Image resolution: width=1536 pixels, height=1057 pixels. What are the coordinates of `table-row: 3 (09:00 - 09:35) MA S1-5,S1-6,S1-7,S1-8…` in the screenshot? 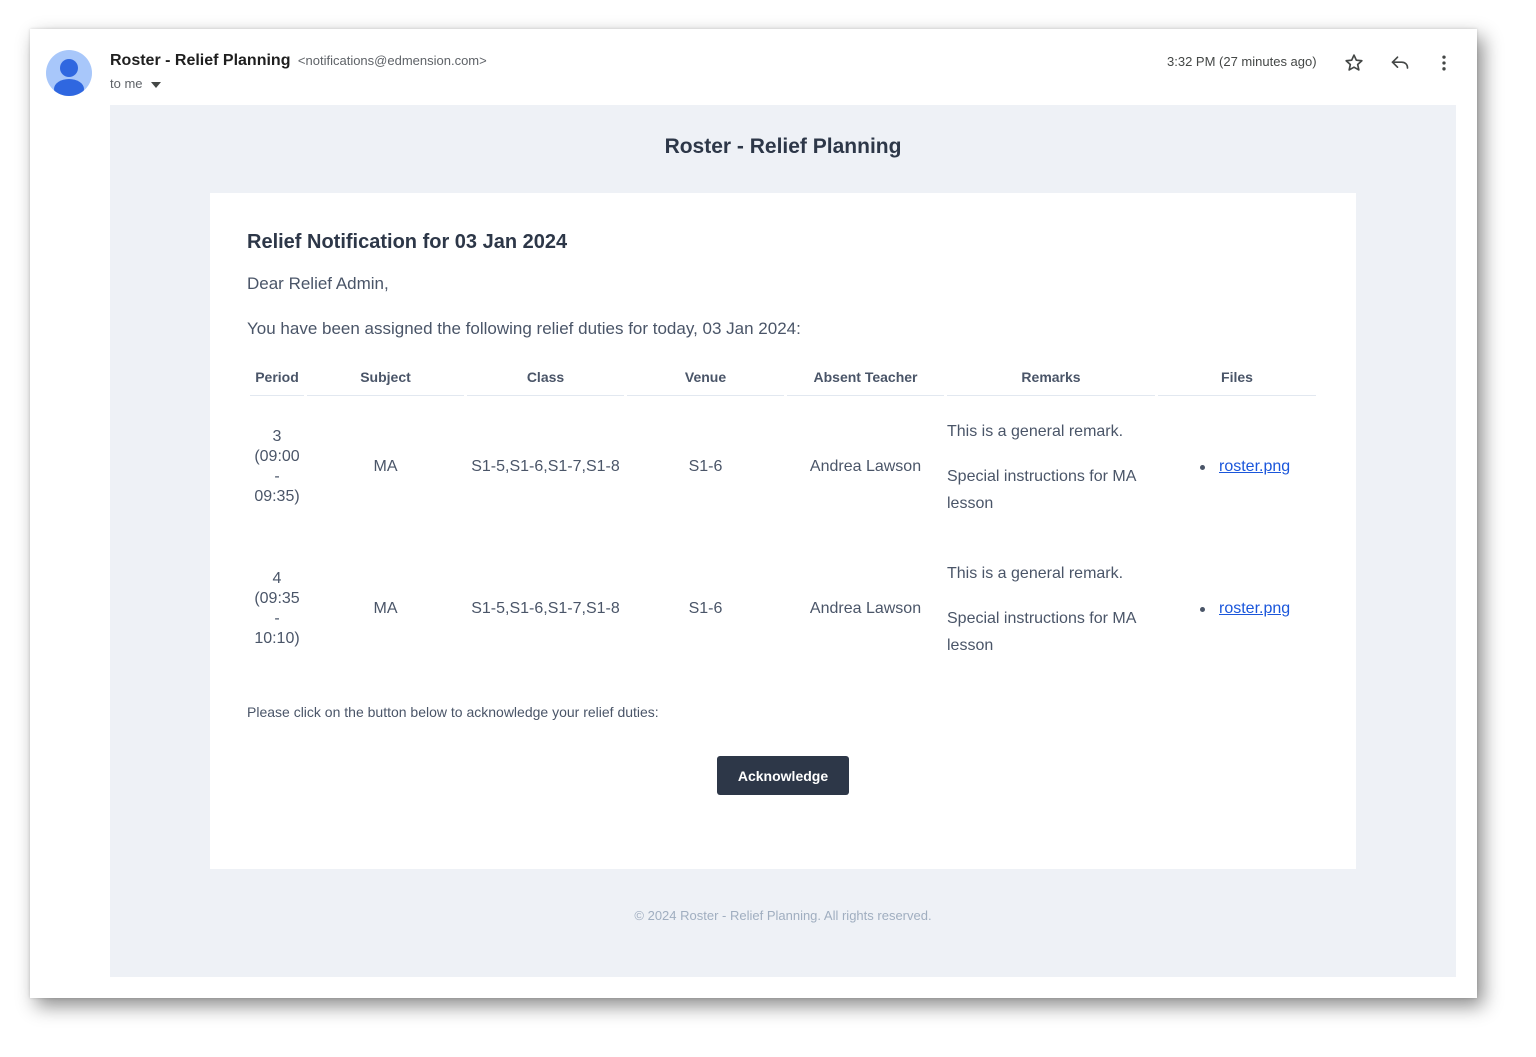 It's located at (783, 467).